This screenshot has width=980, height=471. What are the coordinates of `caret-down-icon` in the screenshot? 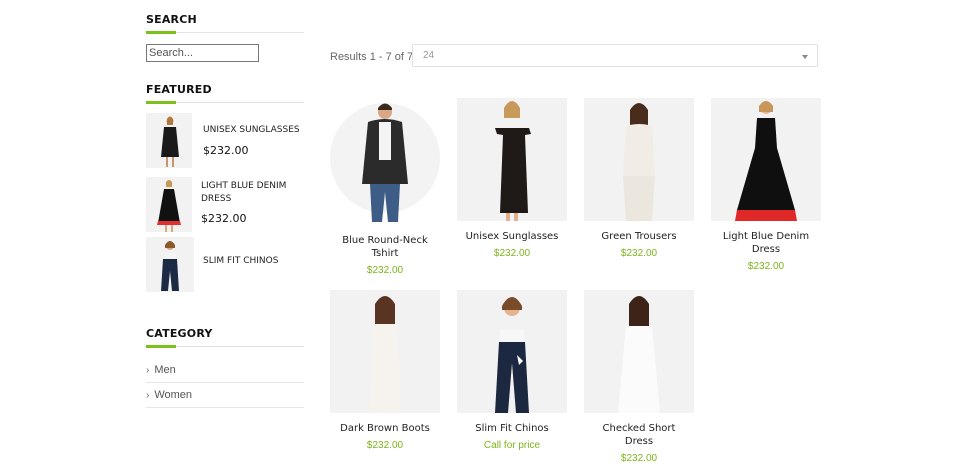 It's located at (805, 57).